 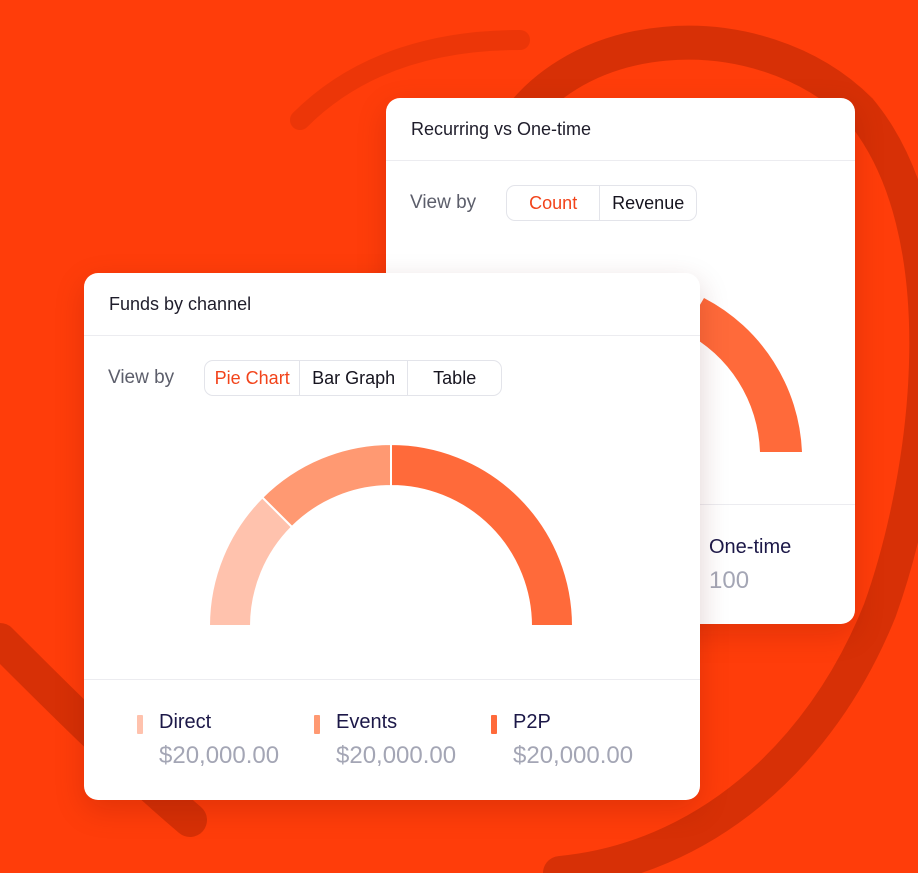 I want to click on legend-label: Events, so click(x=367, y=722).